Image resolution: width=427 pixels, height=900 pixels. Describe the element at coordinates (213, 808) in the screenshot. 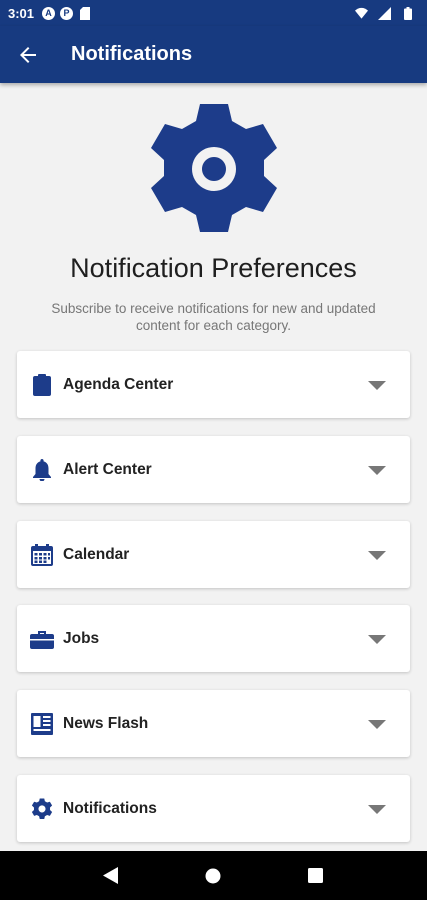

I see `category-card-notifications: Notifications` at that location.